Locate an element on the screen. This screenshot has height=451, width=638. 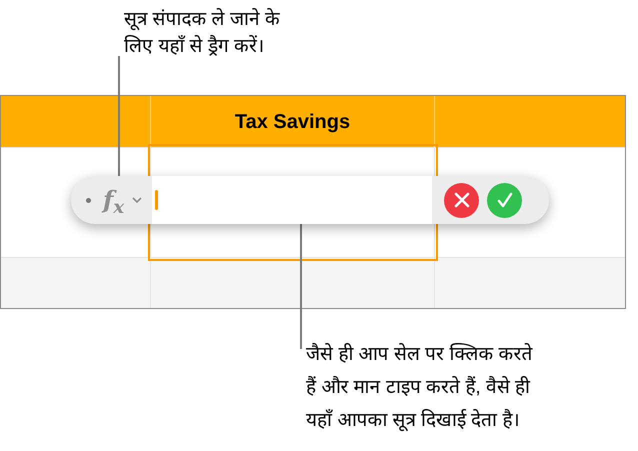
checkmark-icon is located at coordinates (504, 200).